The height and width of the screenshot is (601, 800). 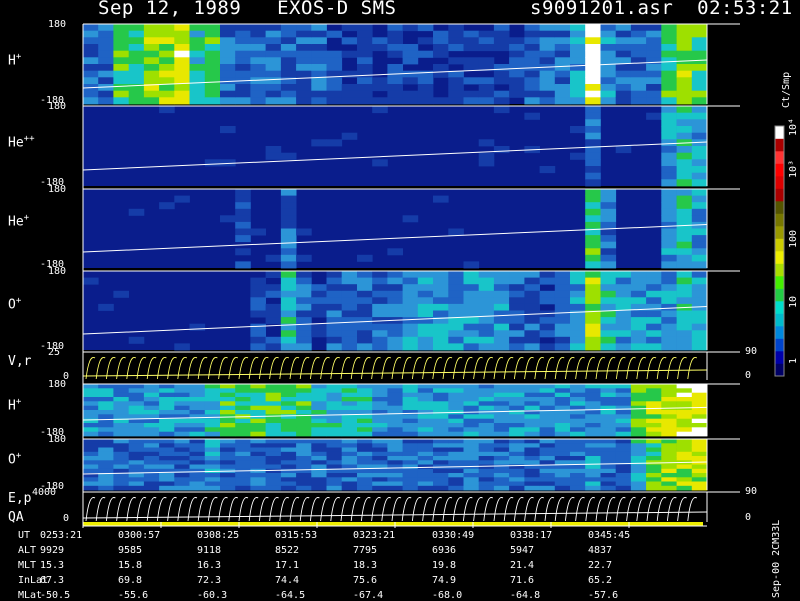 I want to click on panel-label-hp2: H+, so click(x=14, y=405).